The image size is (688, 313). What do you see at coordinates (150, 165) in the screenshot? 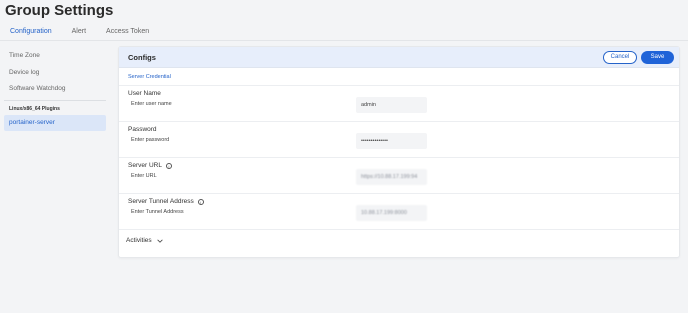
I see `server-url-label: Server URL i` at bounding box center [150, 165].